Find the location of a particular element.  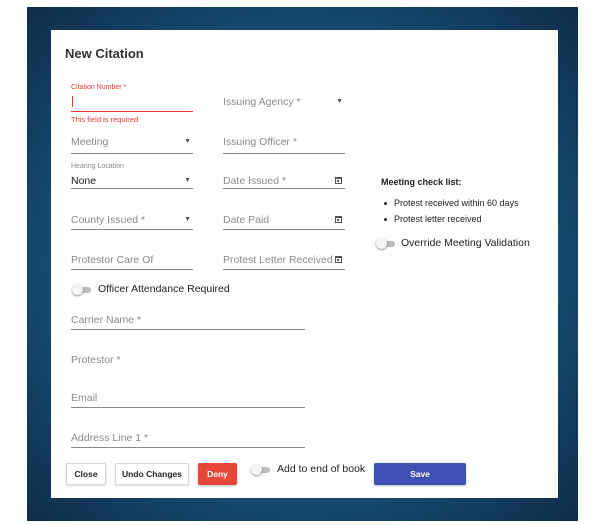

protest-letter-received-underline is located at coordinates (284, 269).